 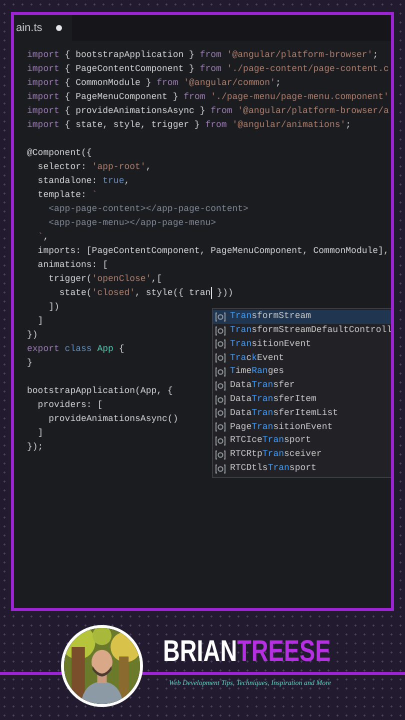 What do you see at coordinates (132, 223) in the screenshot?
I see `code-line: <app-page-menu></app-page-menu>` at bounding box center [132, 223].